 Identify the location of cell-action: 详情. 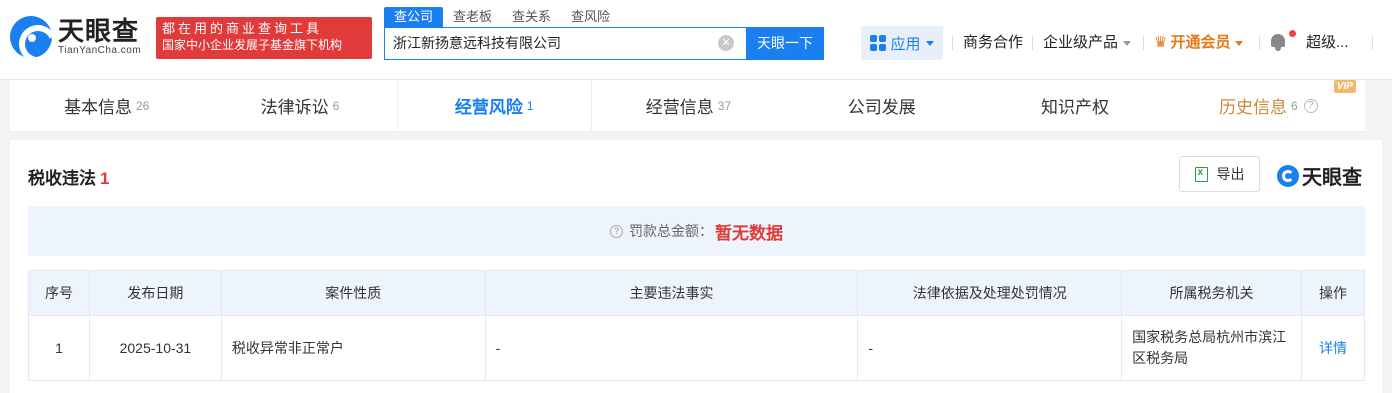
(1333, 348).